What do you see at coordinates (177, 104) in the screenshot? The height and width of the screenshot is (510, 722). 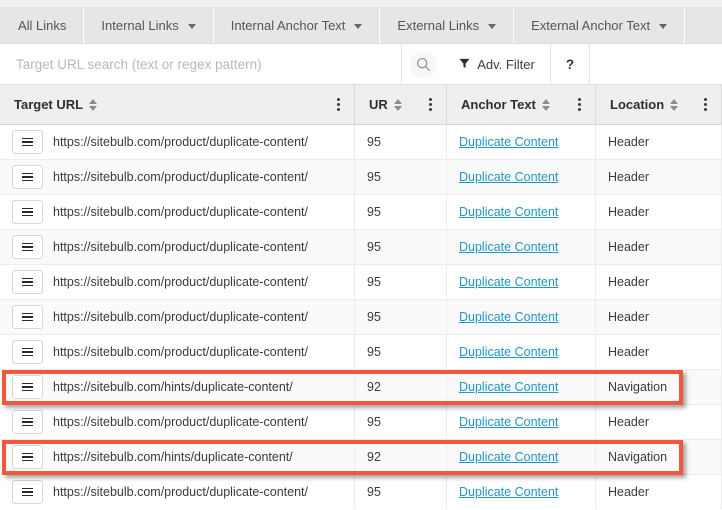 I see `column-header-target-url: Target URL` at bounding box center [177, 104].